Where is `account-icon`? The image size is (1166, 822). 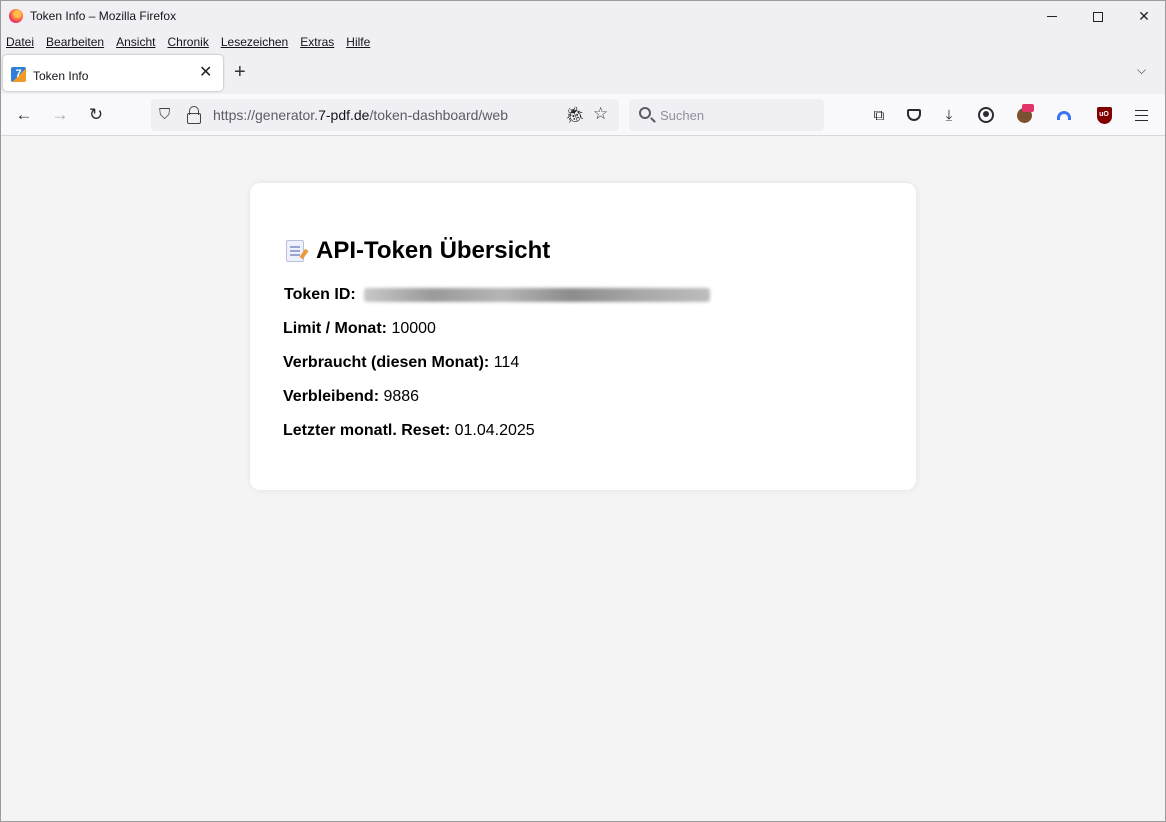
account-icon is located at coordinates (986, 115).